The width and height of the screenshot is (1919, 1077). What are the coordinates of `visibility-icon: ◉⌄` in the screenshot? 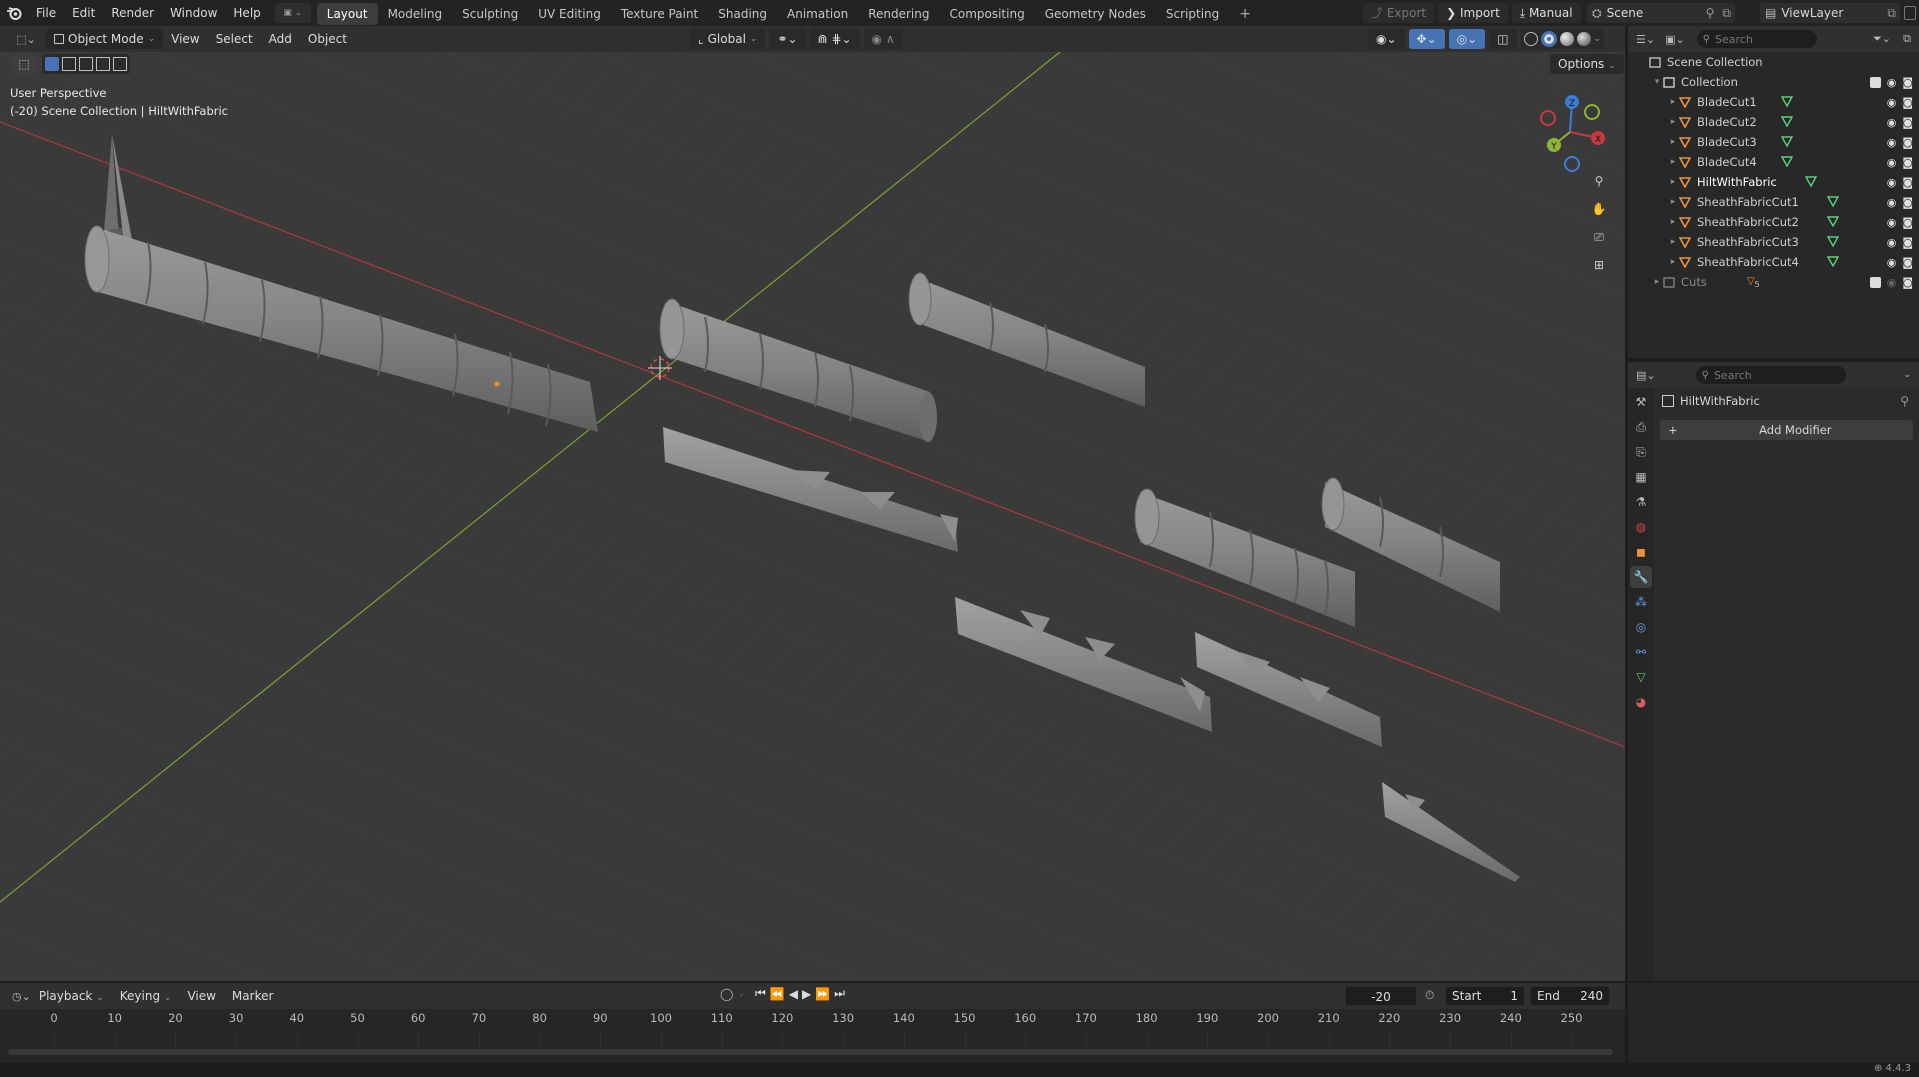 It's located at (1386, 39).